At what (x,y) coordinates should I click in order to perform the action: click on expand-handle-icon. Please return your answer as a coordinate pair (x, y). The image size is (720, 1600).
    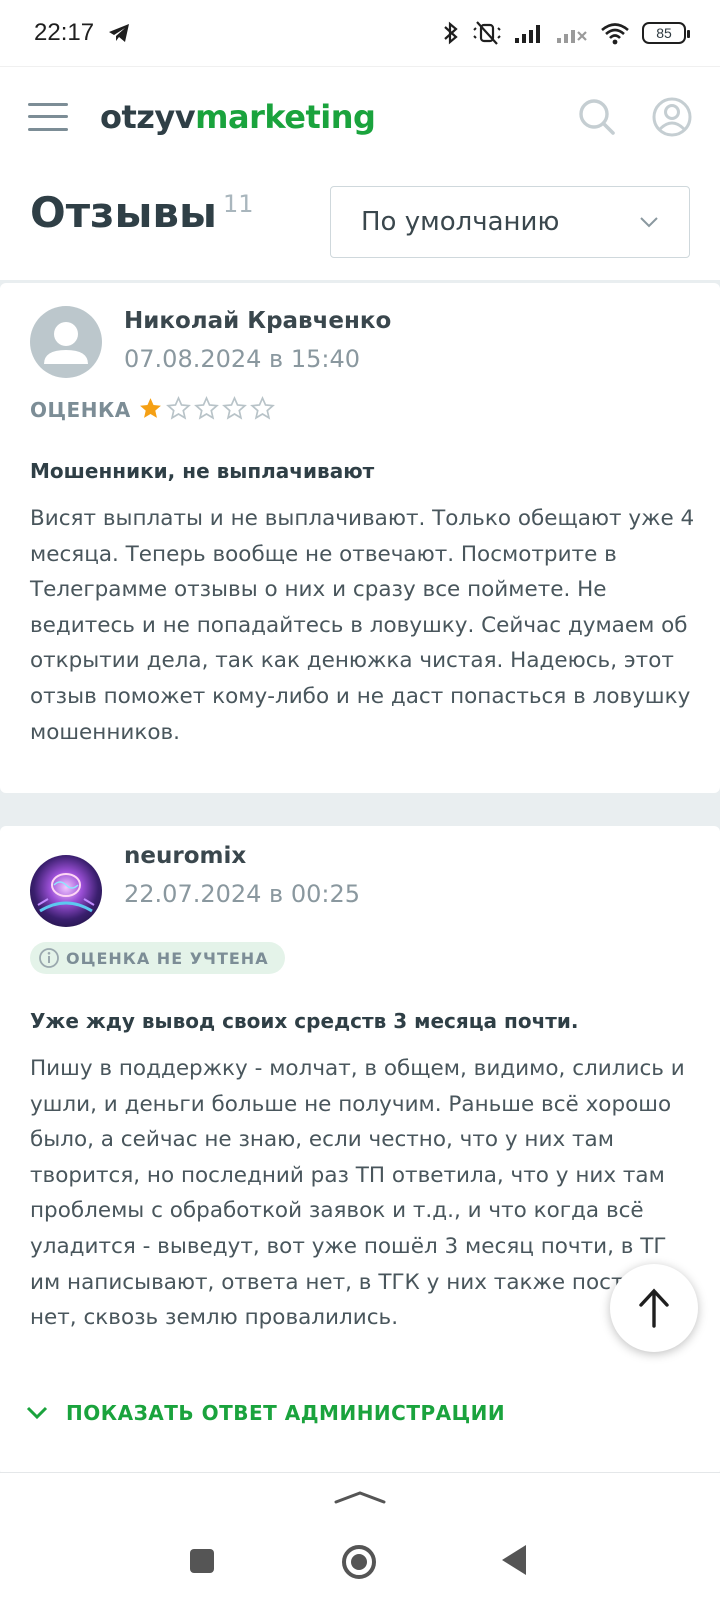
    Looking at the image, I should click on (360, 1497).